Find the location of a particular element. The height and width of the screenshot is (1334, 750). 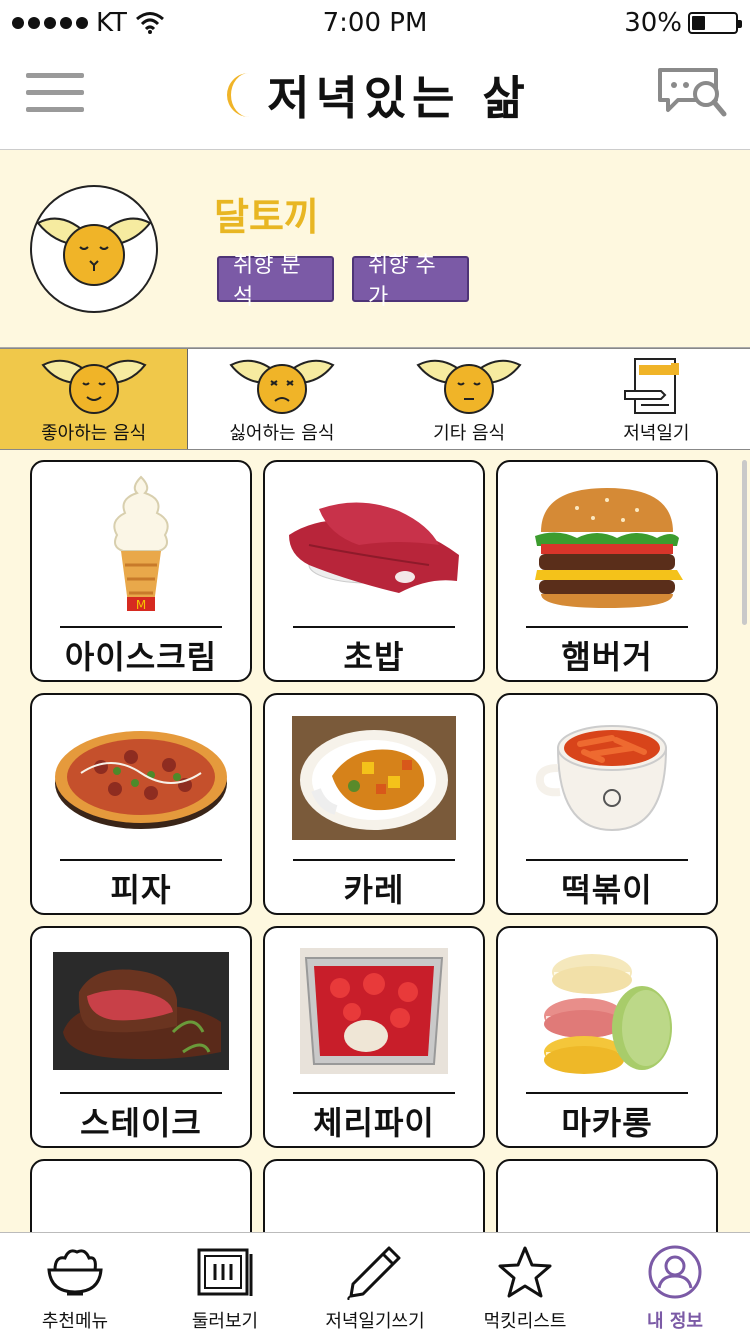

cherry-pie-image is located at coordinates (374, 1011).